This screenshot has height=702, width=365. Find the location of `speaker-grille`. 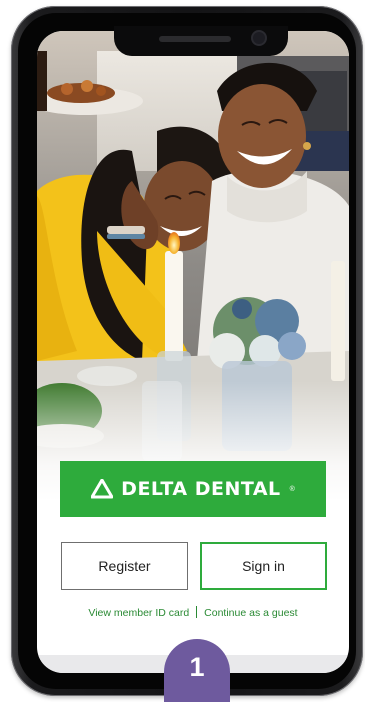

speaker-grille is located at coordinates (195, 39).